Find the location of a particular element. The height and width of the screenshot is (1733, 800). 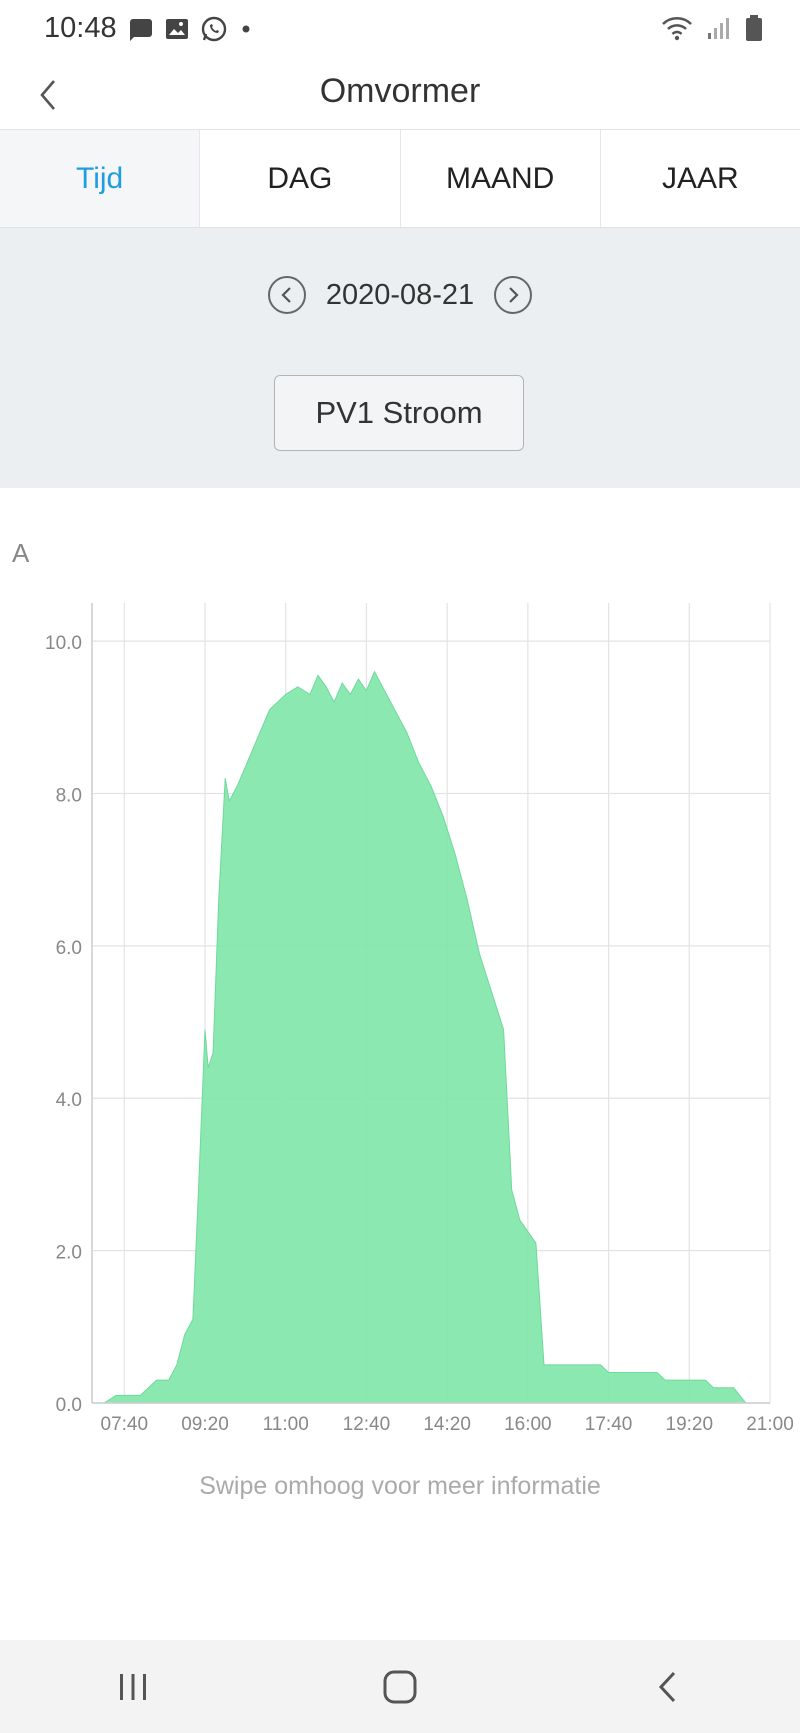

x-tick-label: 21:00 is located at coordinates (770, 1424).